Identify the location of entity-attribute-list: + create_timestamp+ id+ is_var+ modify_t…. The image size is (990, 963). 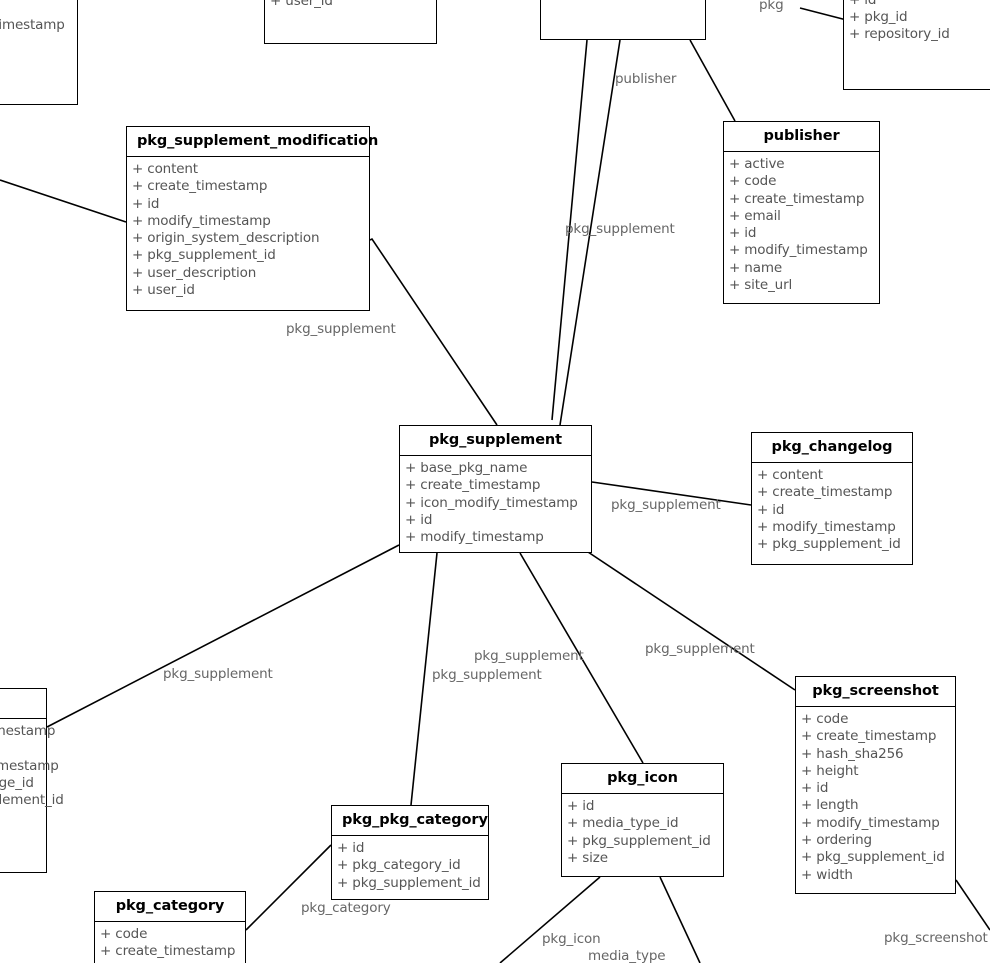
(38, 19).